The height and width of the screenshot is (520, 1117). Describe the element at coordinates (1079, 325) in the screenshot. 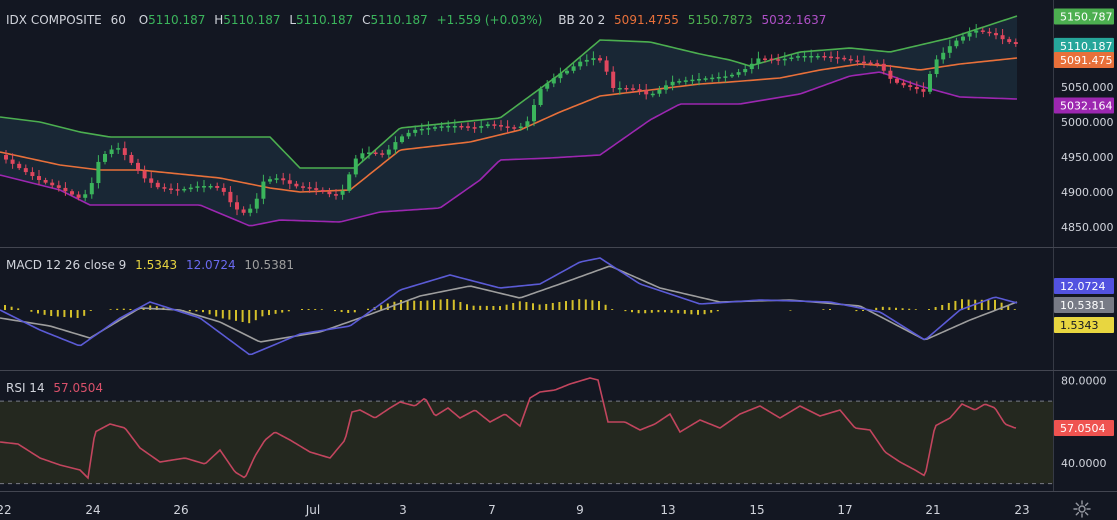

I see `badge-text: 1.5343` at that location.